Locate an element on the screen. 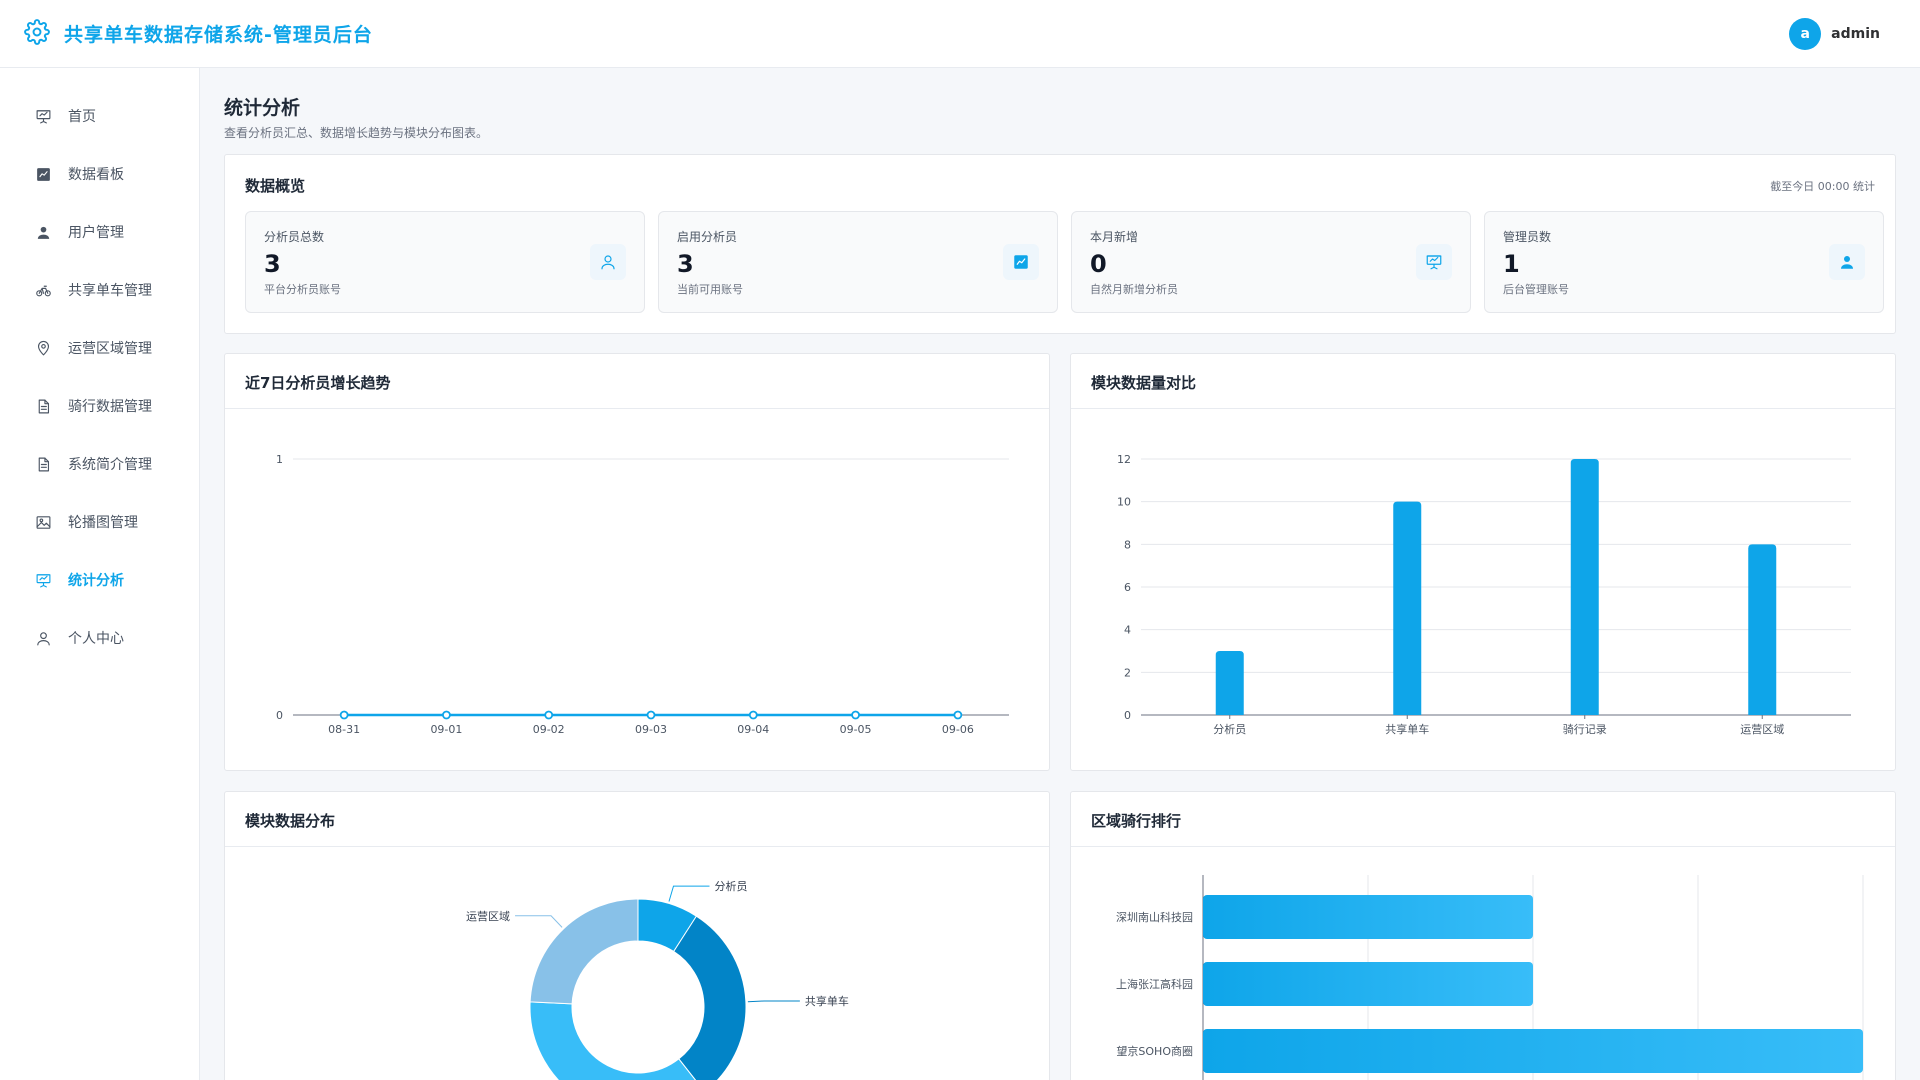  stat-label: 启用分析员 is located at coordinates (707, 237).